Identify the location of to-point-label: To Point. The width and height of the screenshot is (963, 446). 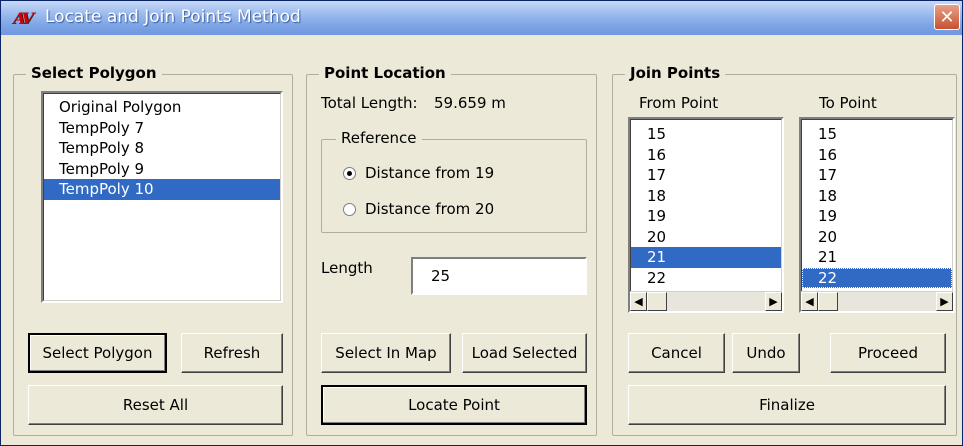
(848, 103).